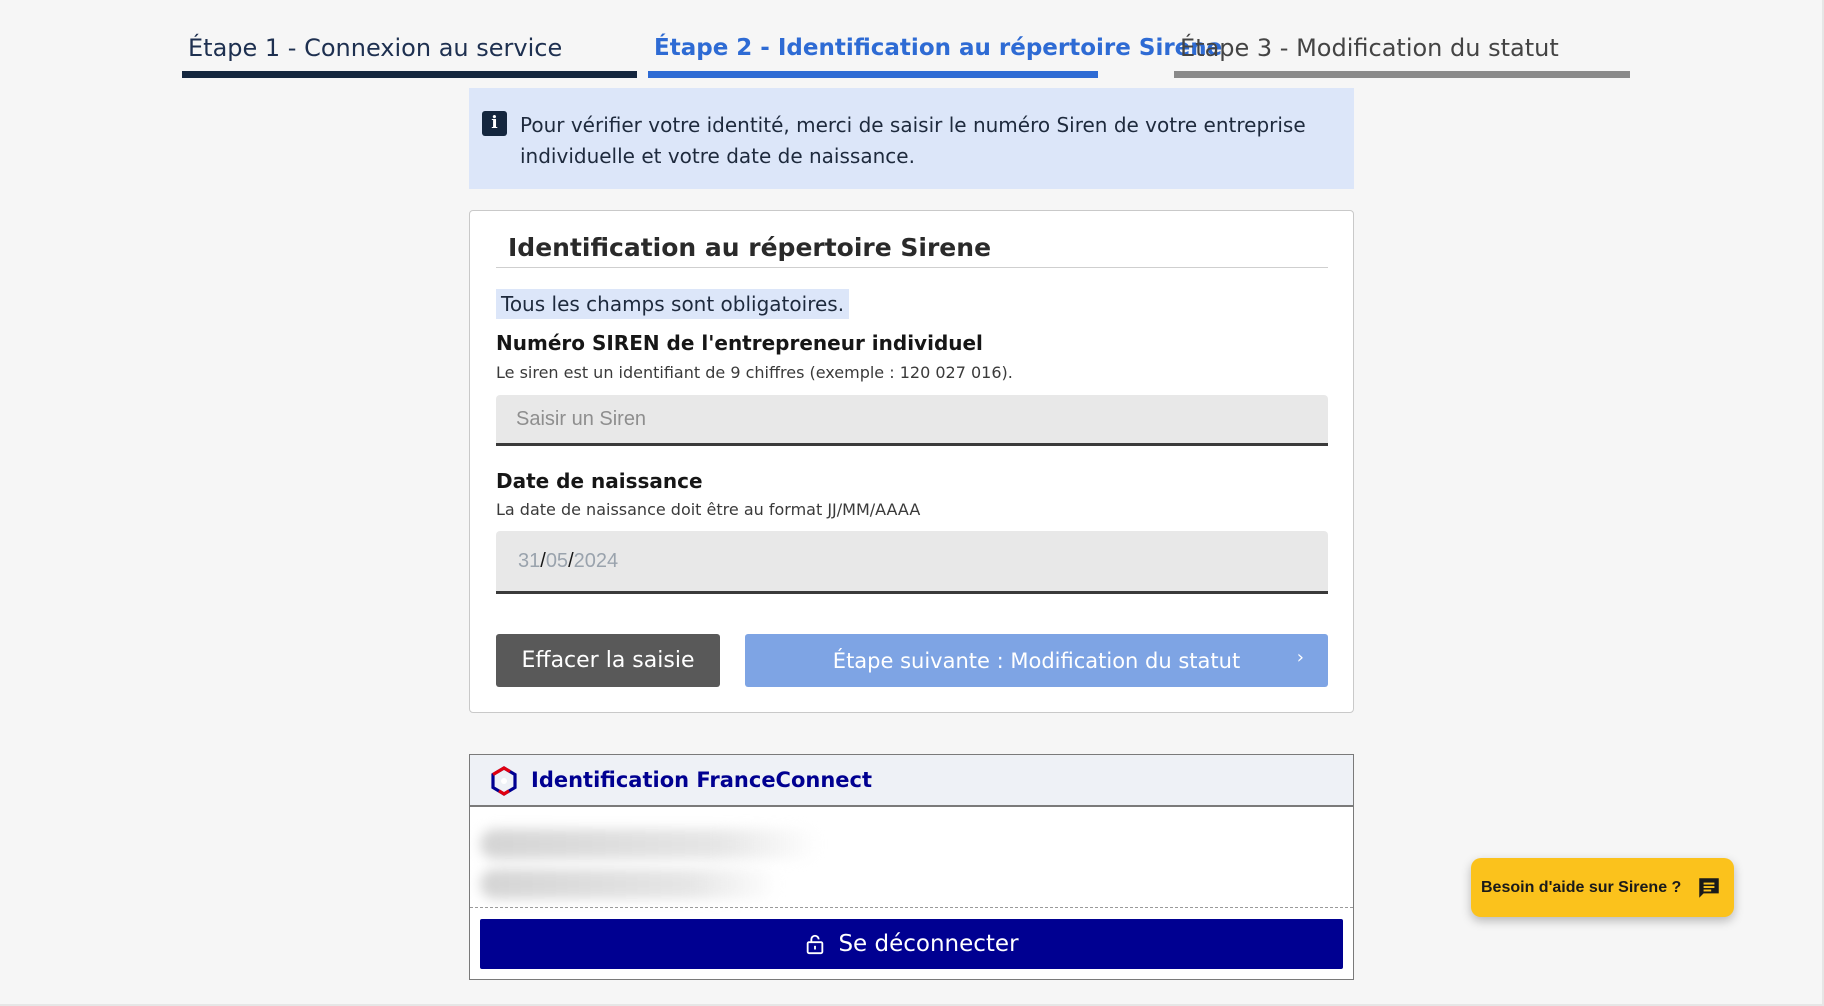  Describe the element at coordinates (911, 907) in the screenshot. I see `divider` at that location.